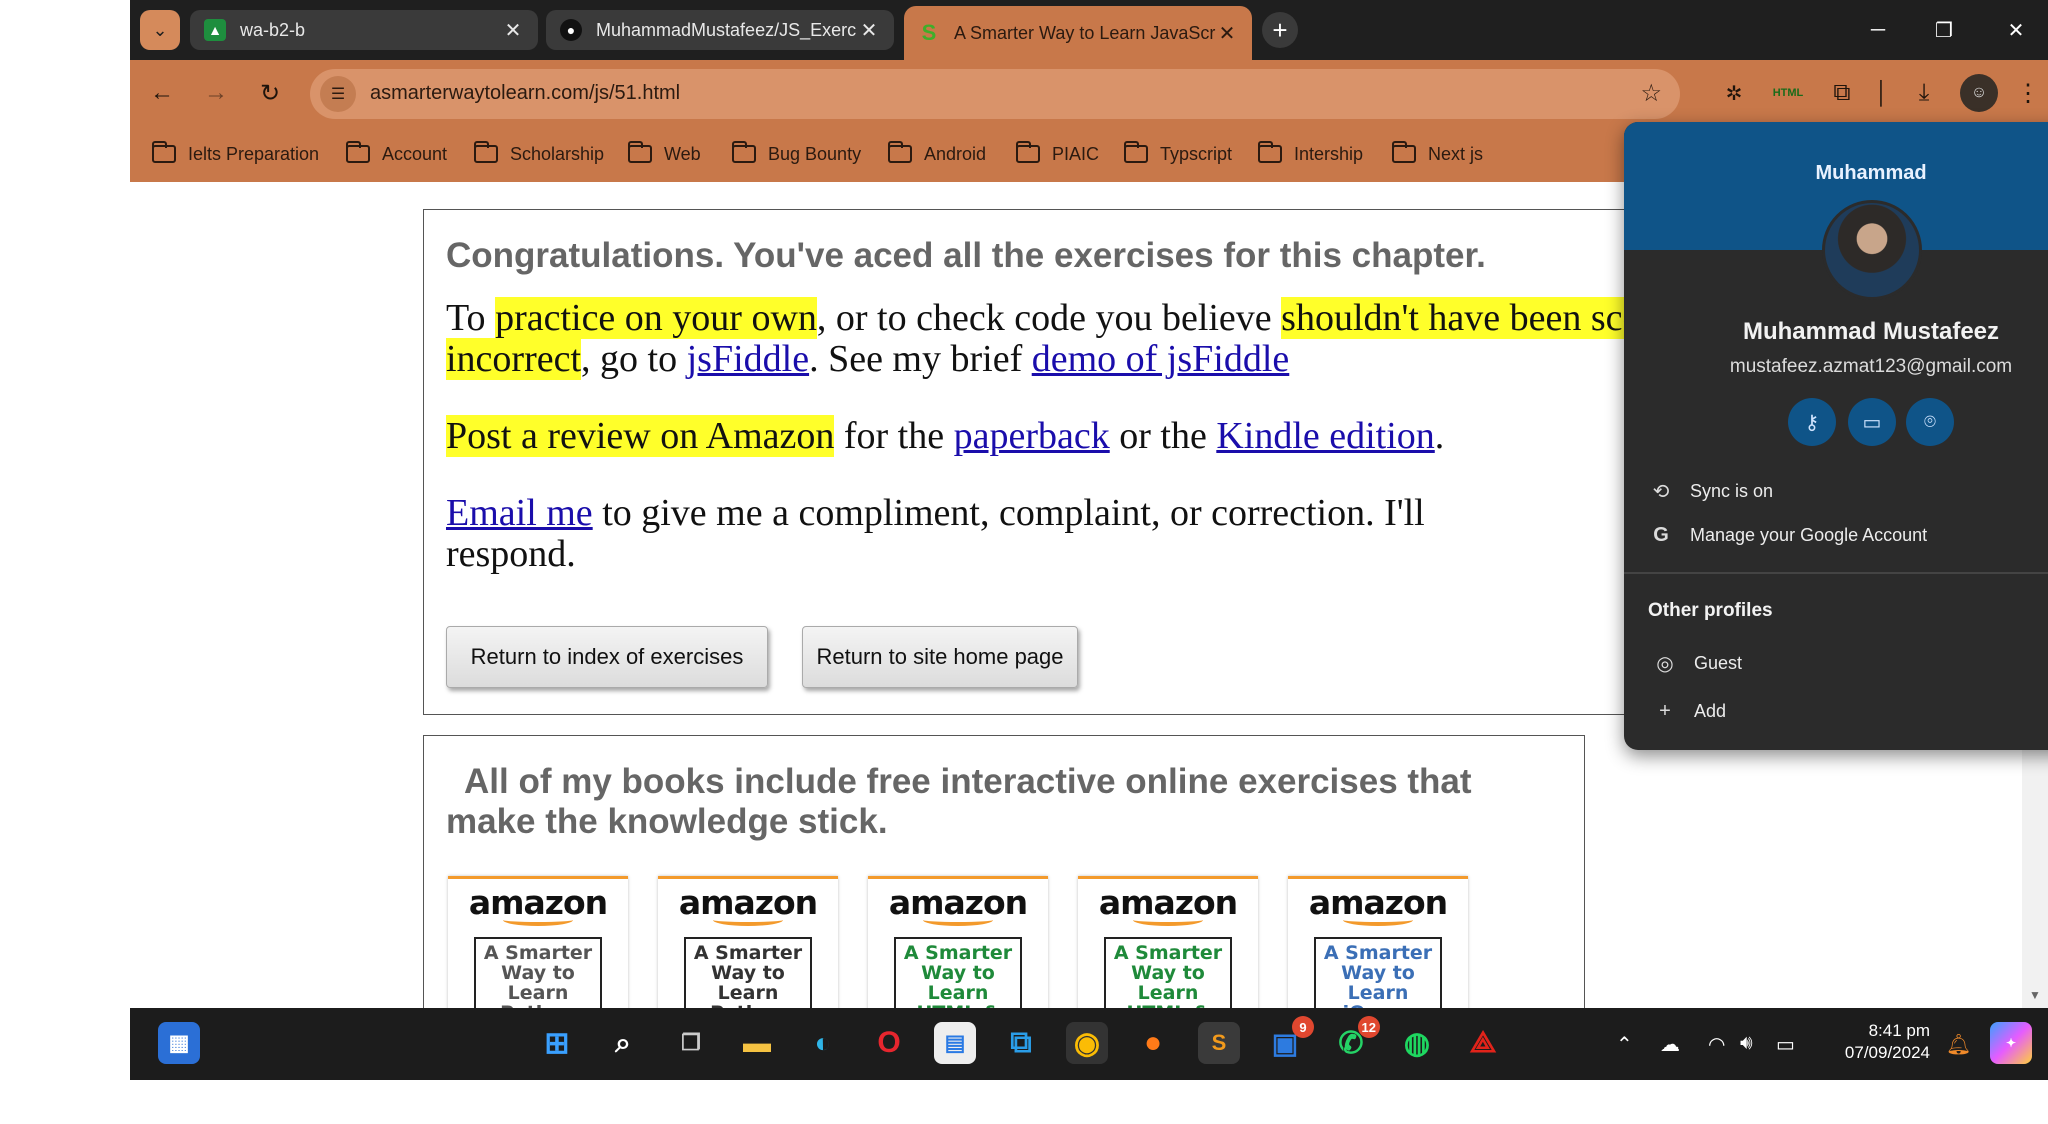 The height and width of the screenshot is (1124, 2048). What do you see at coordinates (364, 30) in the screenshot?
I see `tab-wa-b2-b: ▲ wa-b2-b ✕` at bounding box center [364, 30].